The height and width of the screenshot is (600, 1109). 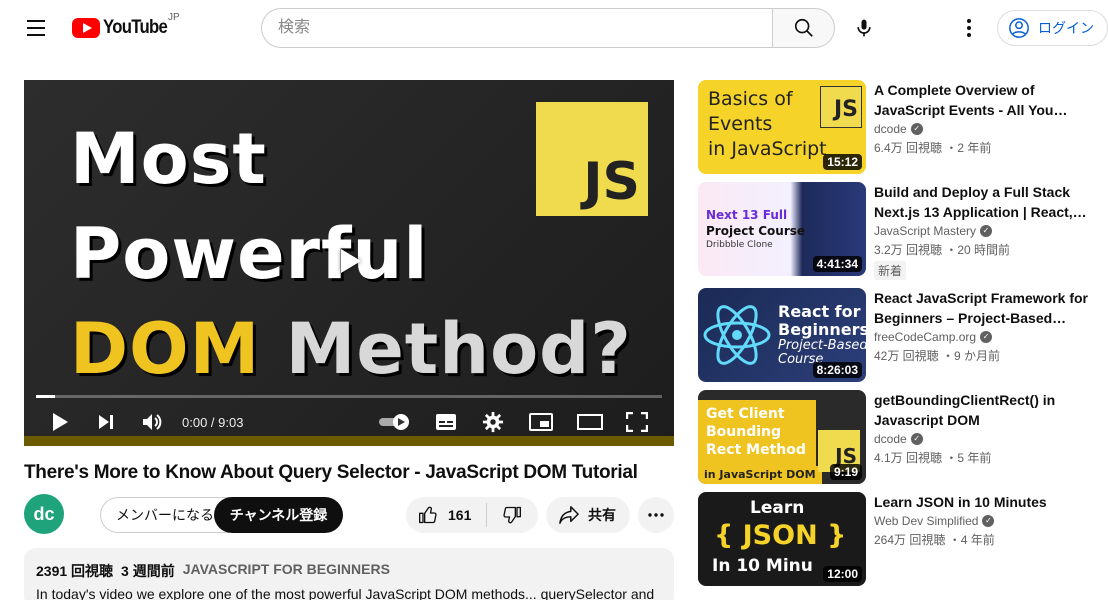 I want to click on gear-icon, so click(x=493, y=422).